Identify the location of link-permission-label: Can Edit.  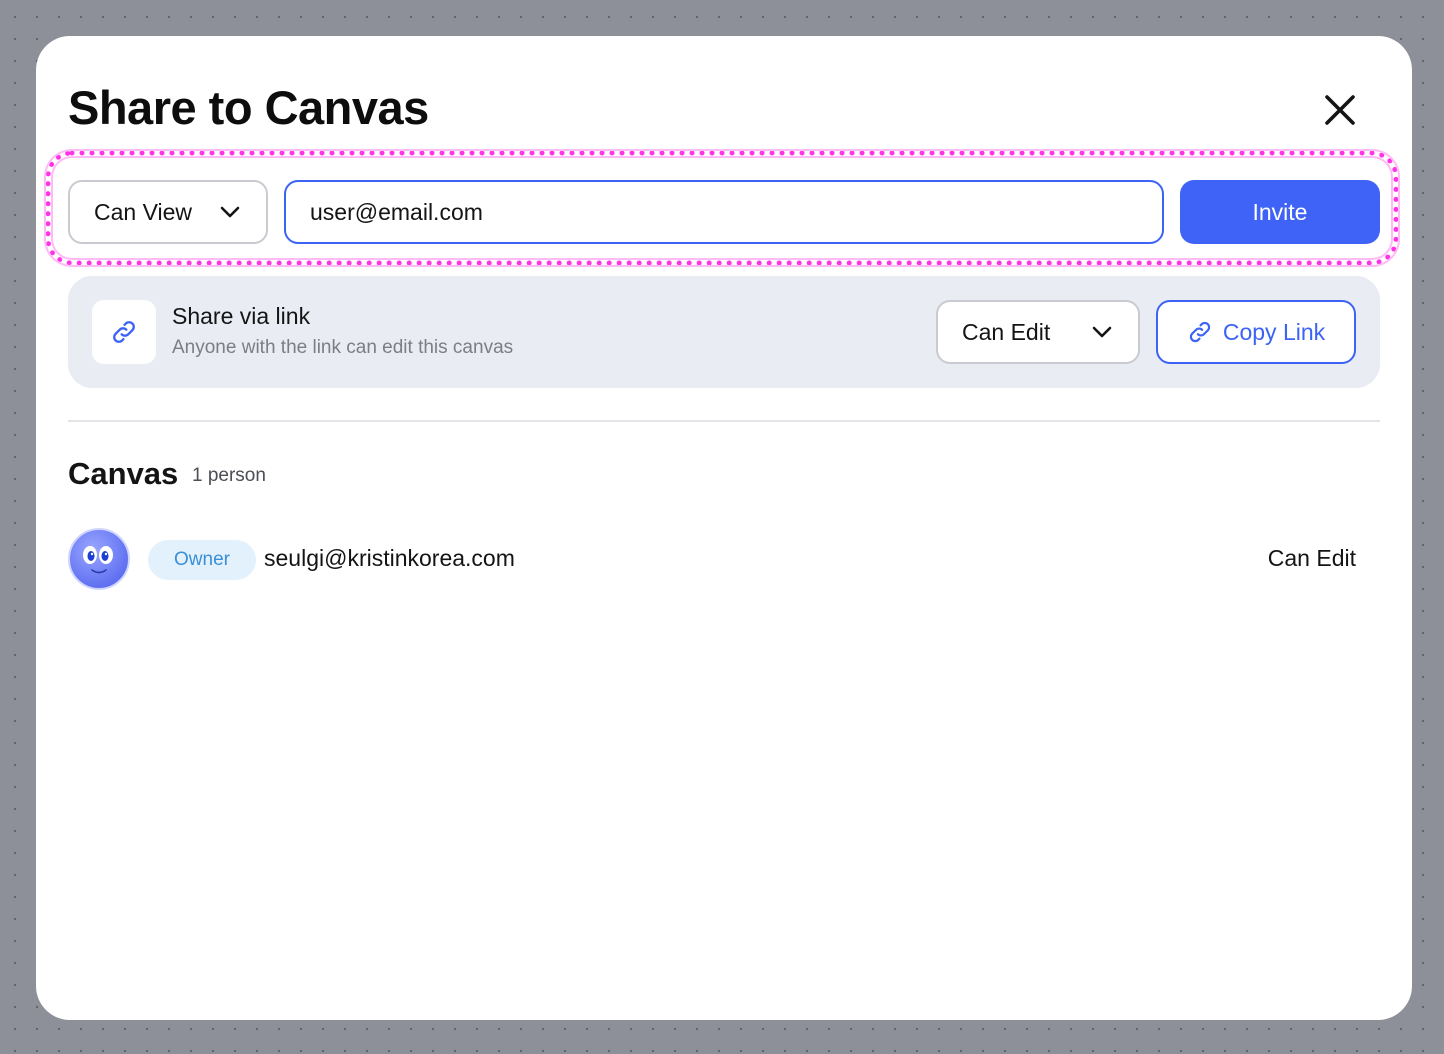
(1006, 331).